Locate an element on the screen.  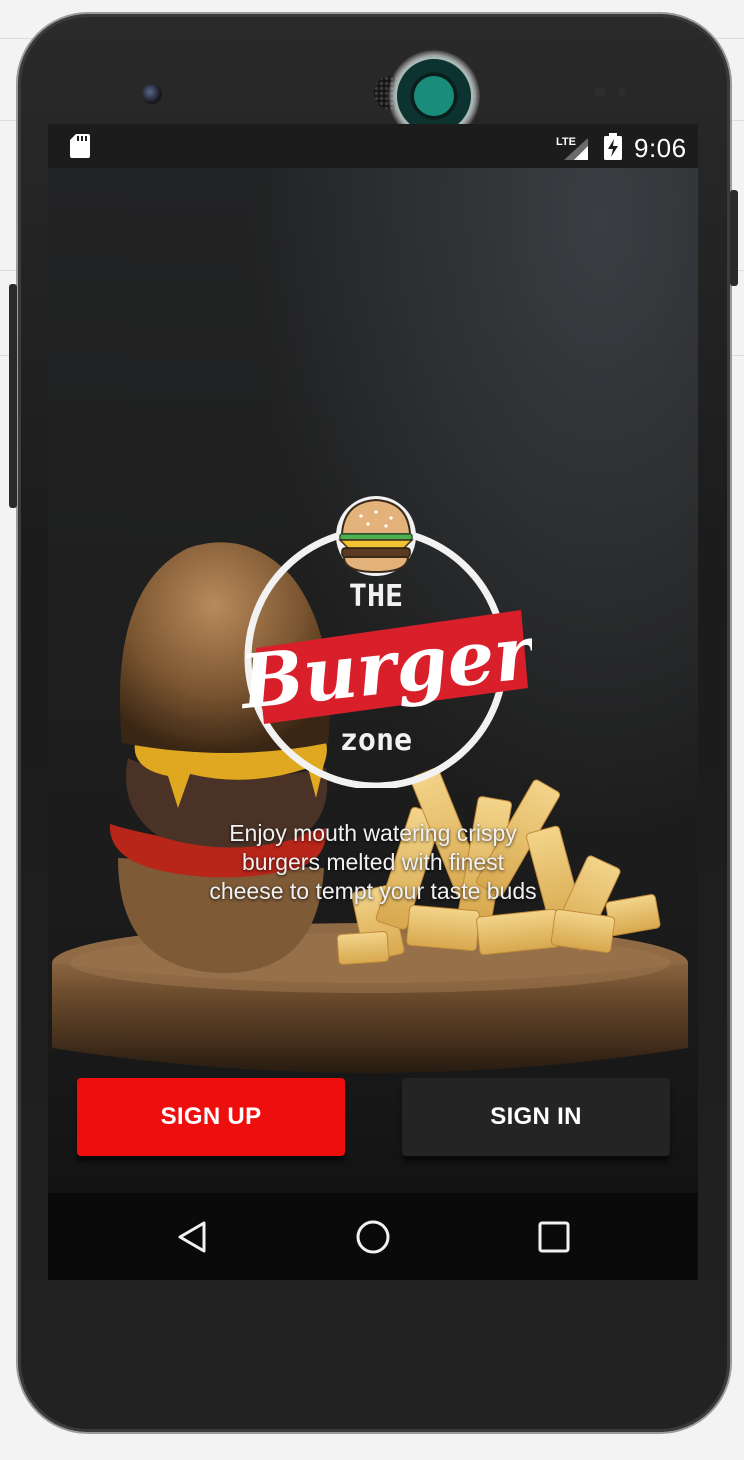
sign-up-button: SIGN UP is located at coordinates (211, 1117).